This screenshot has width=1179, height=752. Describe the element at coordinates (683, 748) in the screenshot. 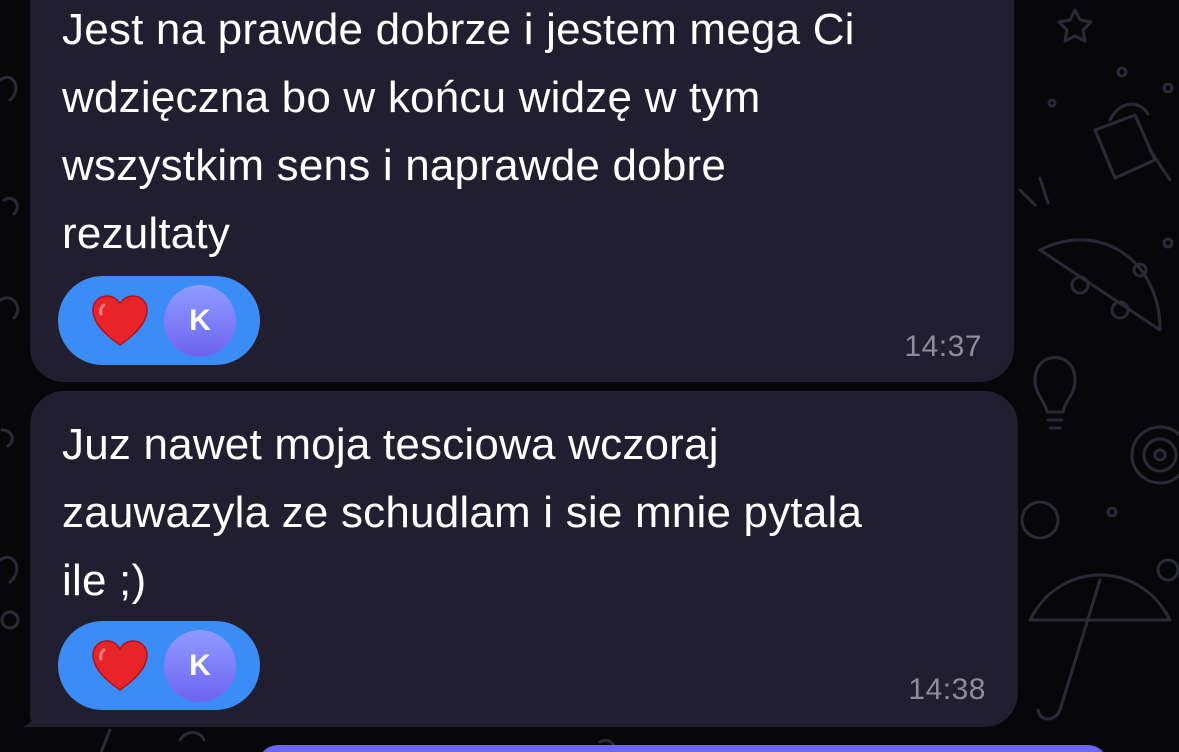

I see `outgoing-message-bubble-edge` at that location.